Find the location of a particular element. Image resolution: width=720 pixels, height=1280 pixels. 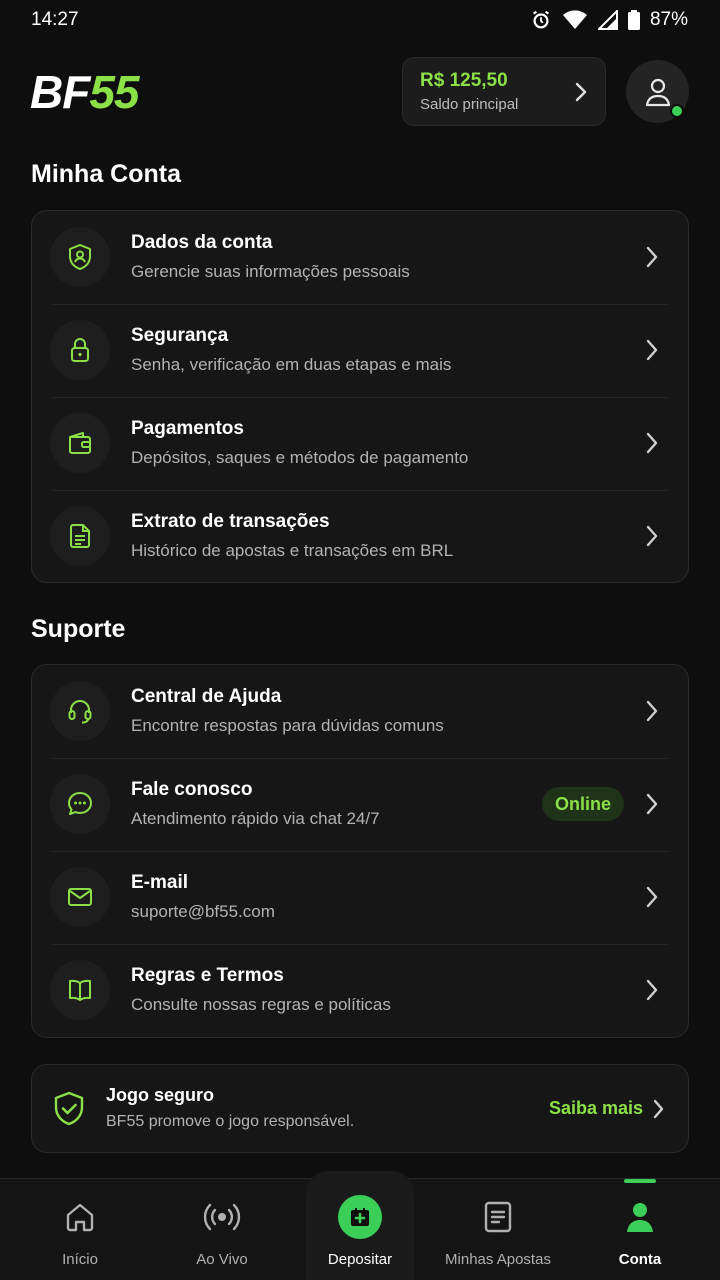

nav-depositar: Depositar is located at coordinates (360, 1229).